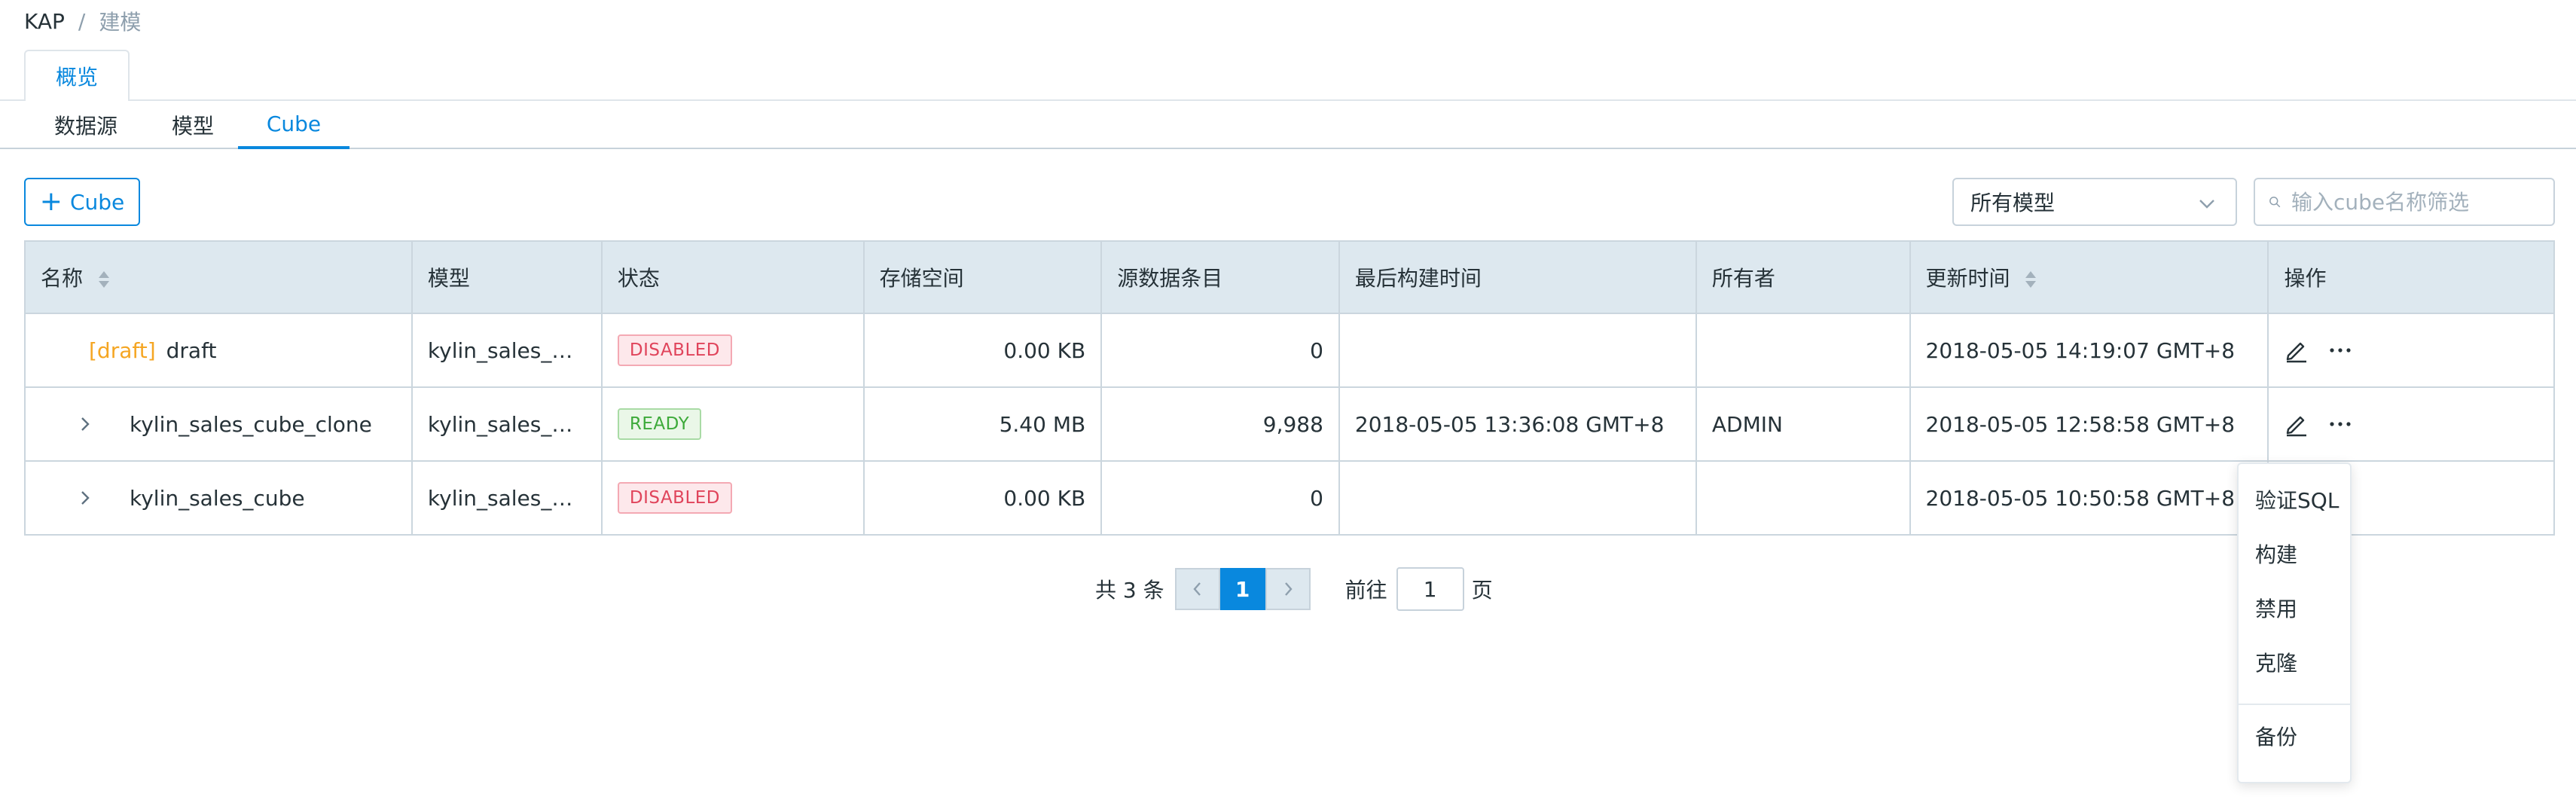  I want to click on cell-name: kylin_sales_cube, so click(219, 498).